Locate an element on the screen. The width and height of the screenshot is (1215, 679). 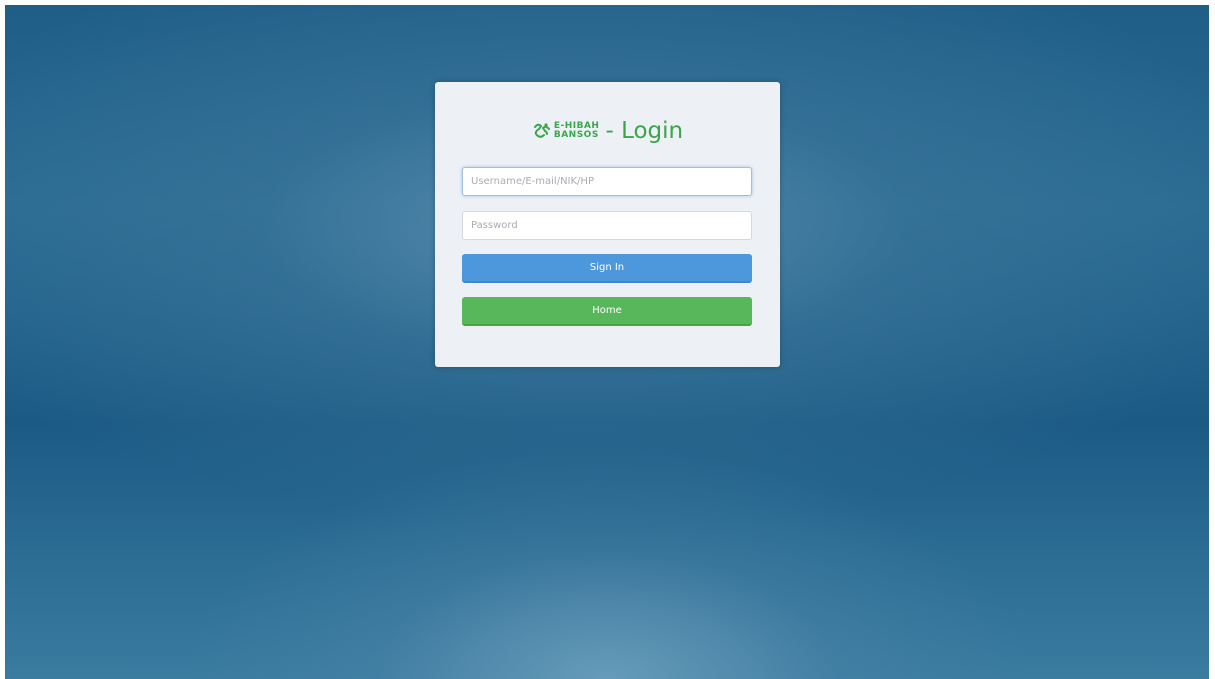
page-title: - Login is located at coordinates (644, 131).